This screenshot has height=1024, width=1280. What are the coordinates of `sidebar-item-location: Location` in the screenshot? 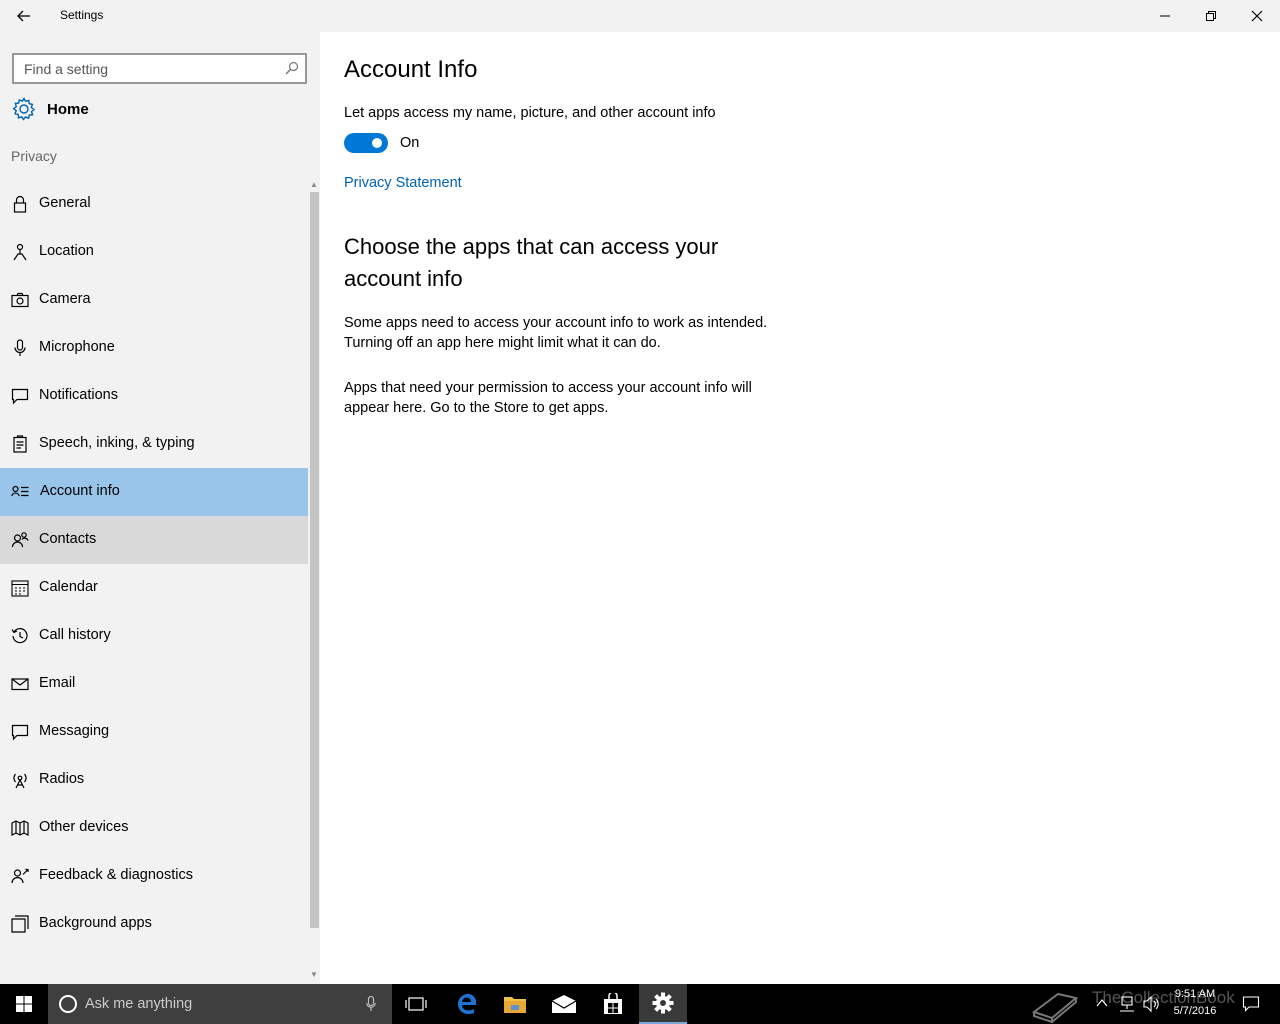 It's located at (154, 252).